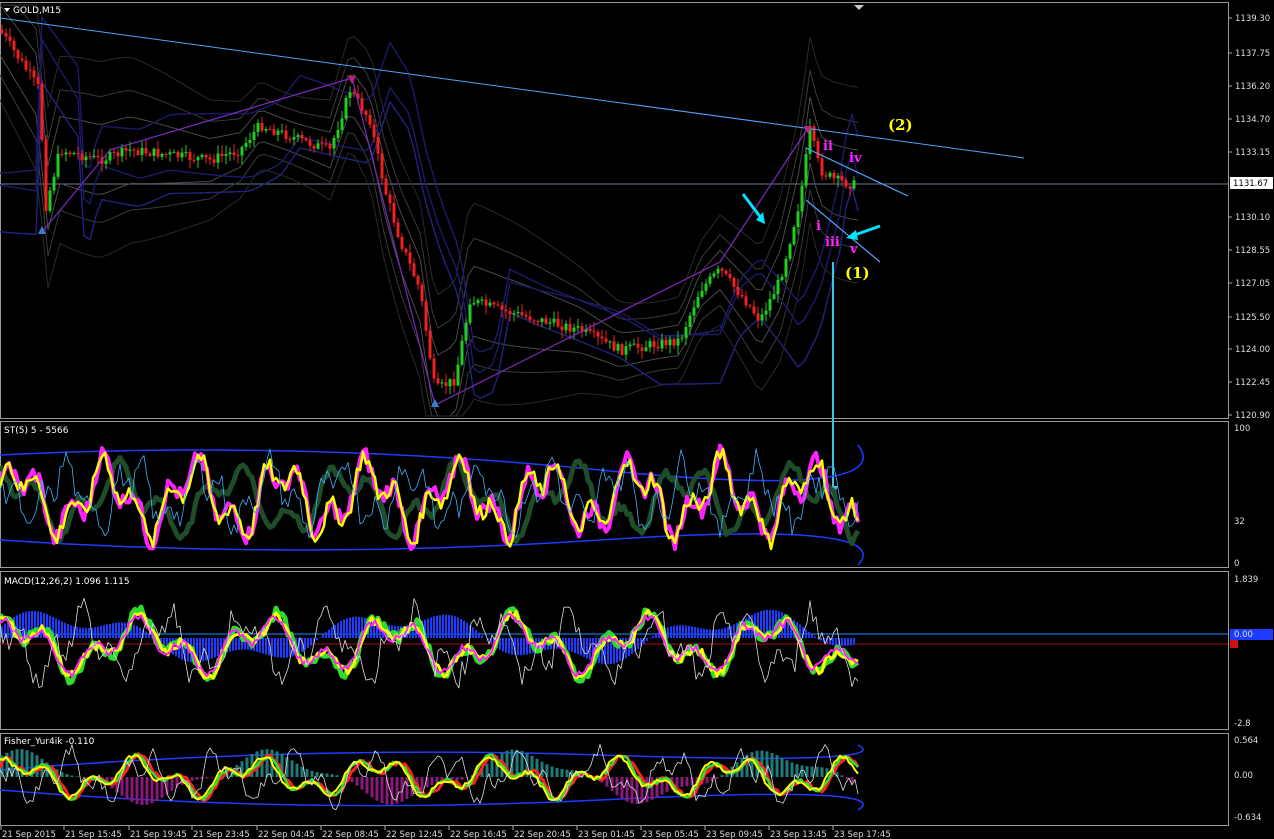 The image size is (1274, 839). I want to click on time-tick-label: 22 Sep 04:45, so click(286, 834).